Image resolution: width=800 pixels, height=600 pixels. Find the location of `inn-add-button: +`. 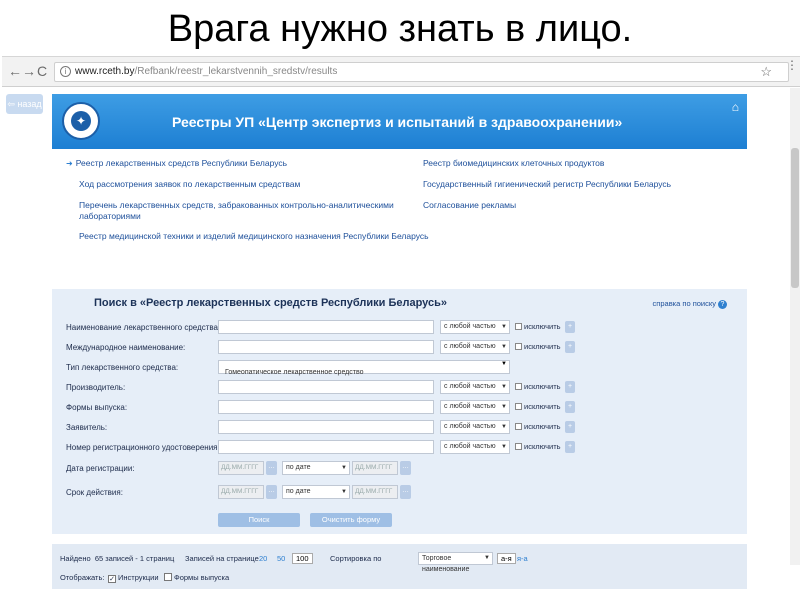

inn-add-button: + is located at coordinates (570, 347).